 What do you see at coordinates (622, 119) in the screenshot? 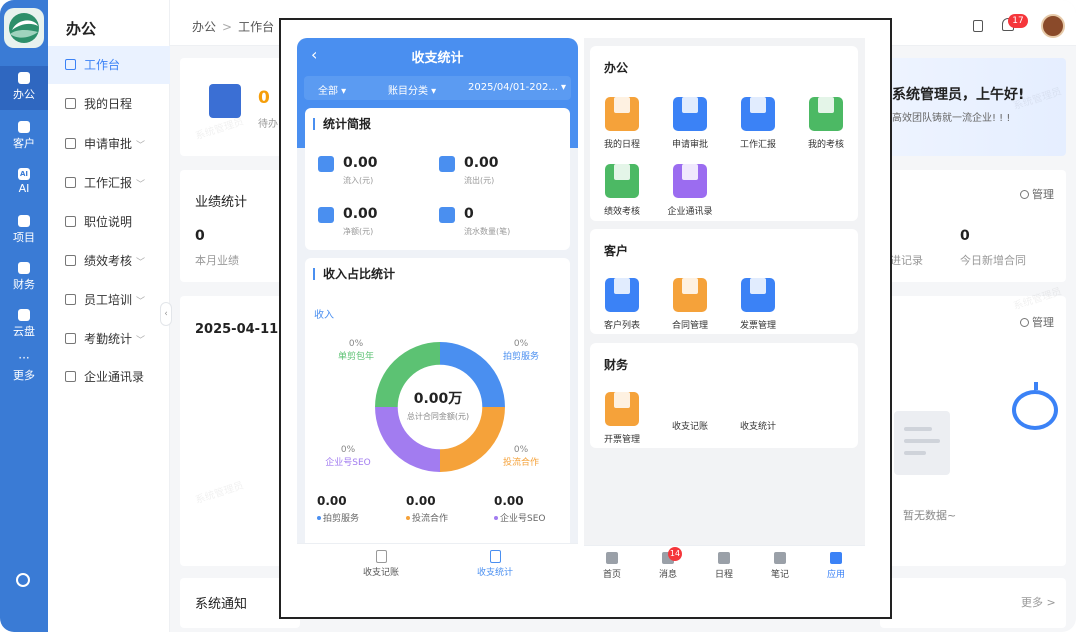
I see `app-my-schedule: 我的日程` at bounding box center [622, 119].